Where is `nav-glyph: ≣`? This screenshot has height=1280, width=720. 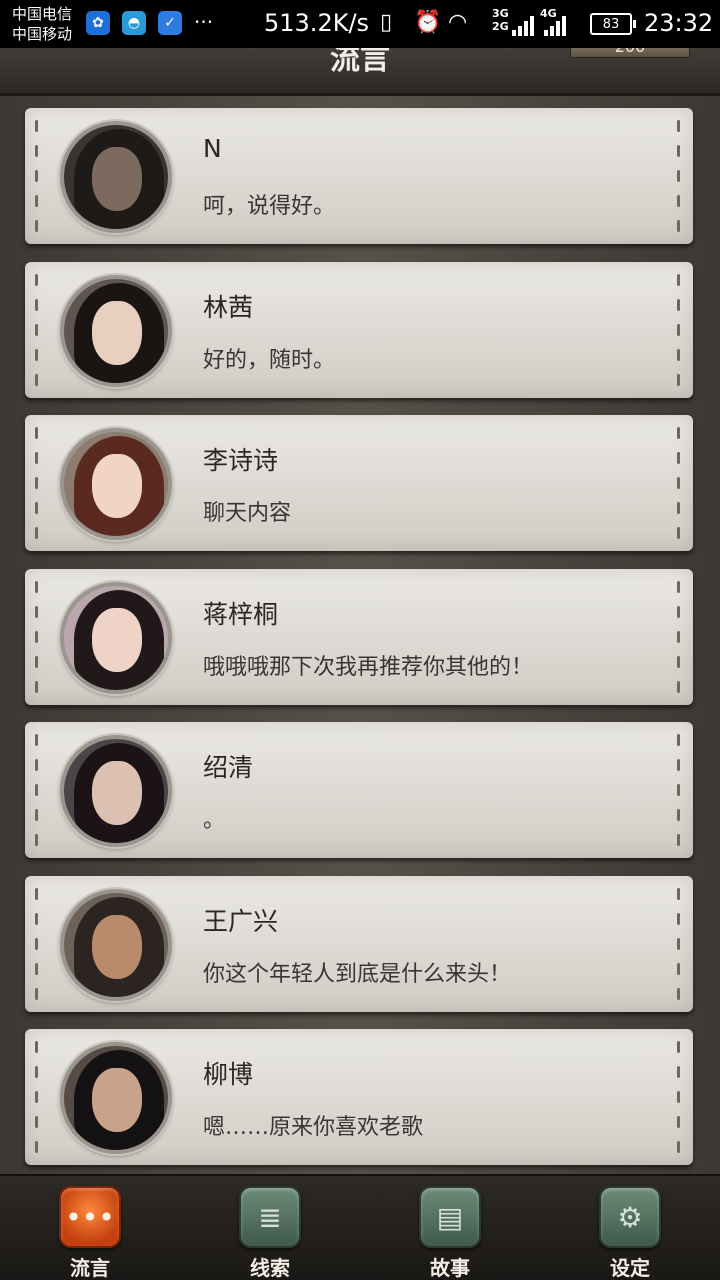 nav-glyph: ≣ is located at coordinates (270, 1217).